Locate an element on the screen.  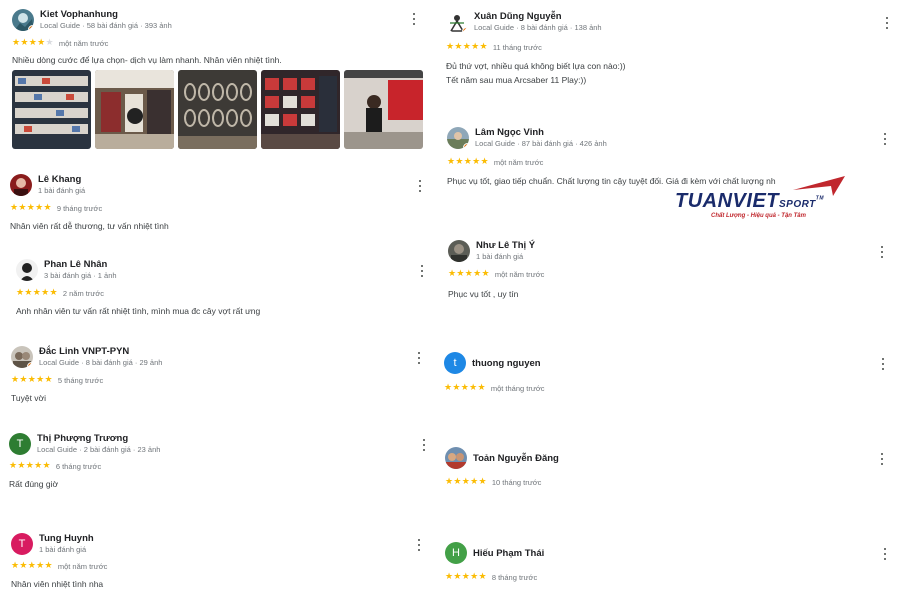
review-header: Như Lê Thị Ý 1 bài đánh giá is located at coordinates (668, 252).